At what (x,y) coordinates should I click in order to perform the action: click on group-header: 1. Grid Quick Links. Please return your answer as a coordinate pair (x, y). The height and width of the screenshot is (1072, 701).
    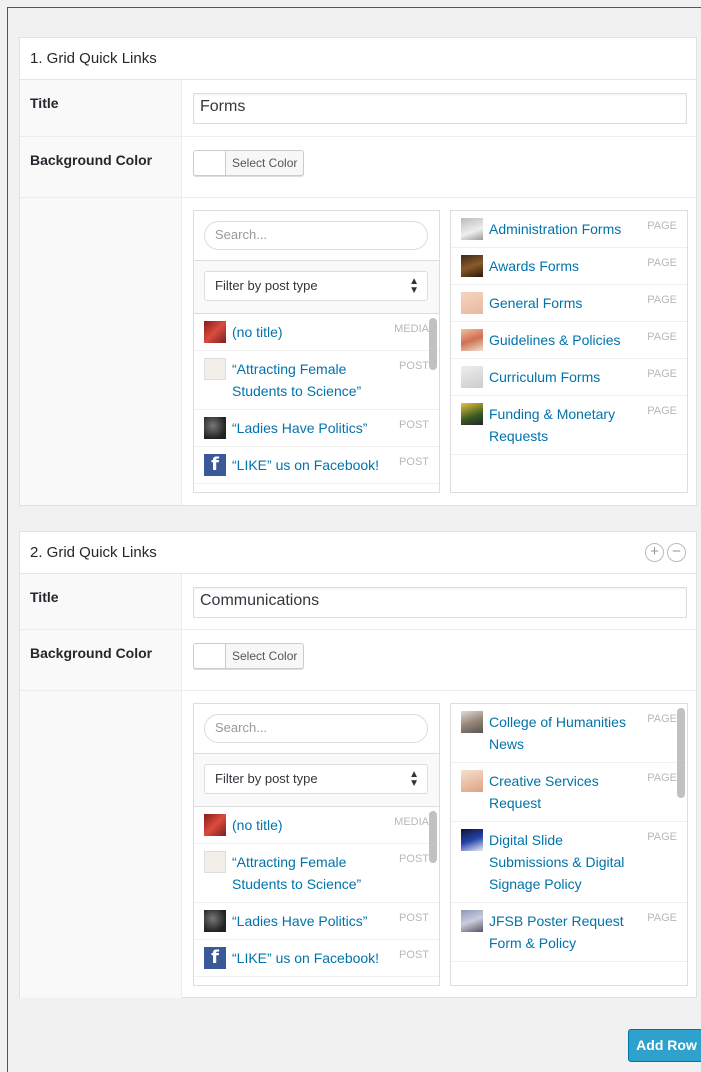
    Looking at the image, I should click on (358, 59).